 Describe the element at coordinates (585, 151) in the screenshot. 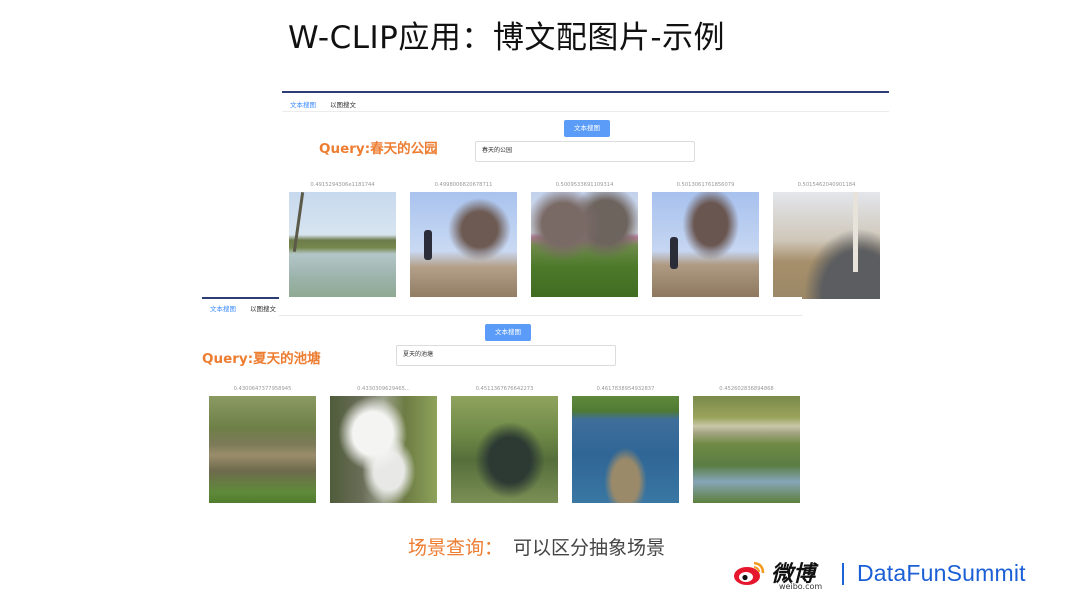

I see `query-input: 春天的公园` at that location.